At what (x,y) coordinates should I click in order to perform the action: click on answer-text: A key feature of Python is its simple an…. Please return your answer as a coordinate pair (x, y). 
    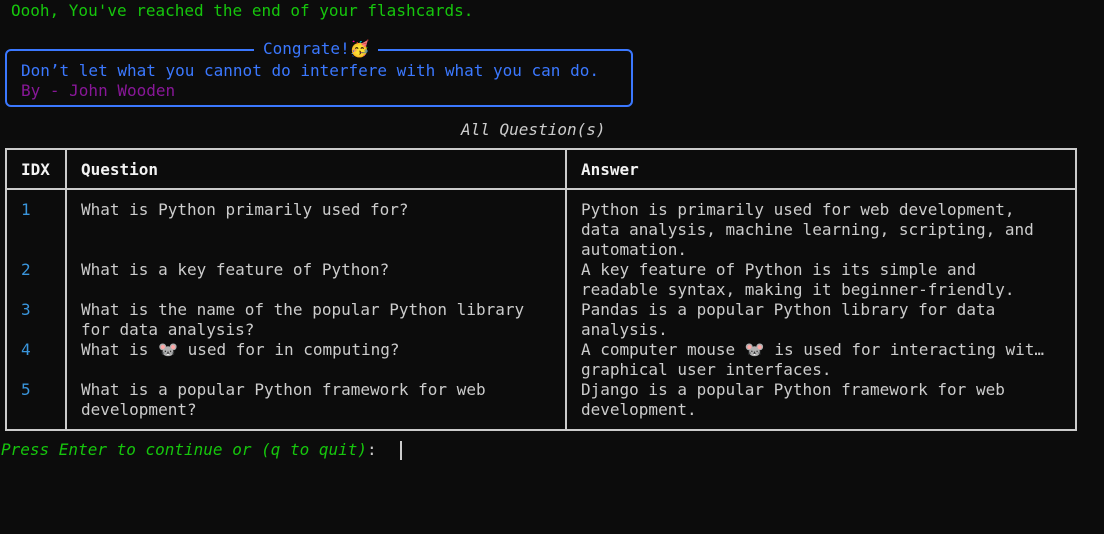
    Looking at the image, I should click on (778, 269).